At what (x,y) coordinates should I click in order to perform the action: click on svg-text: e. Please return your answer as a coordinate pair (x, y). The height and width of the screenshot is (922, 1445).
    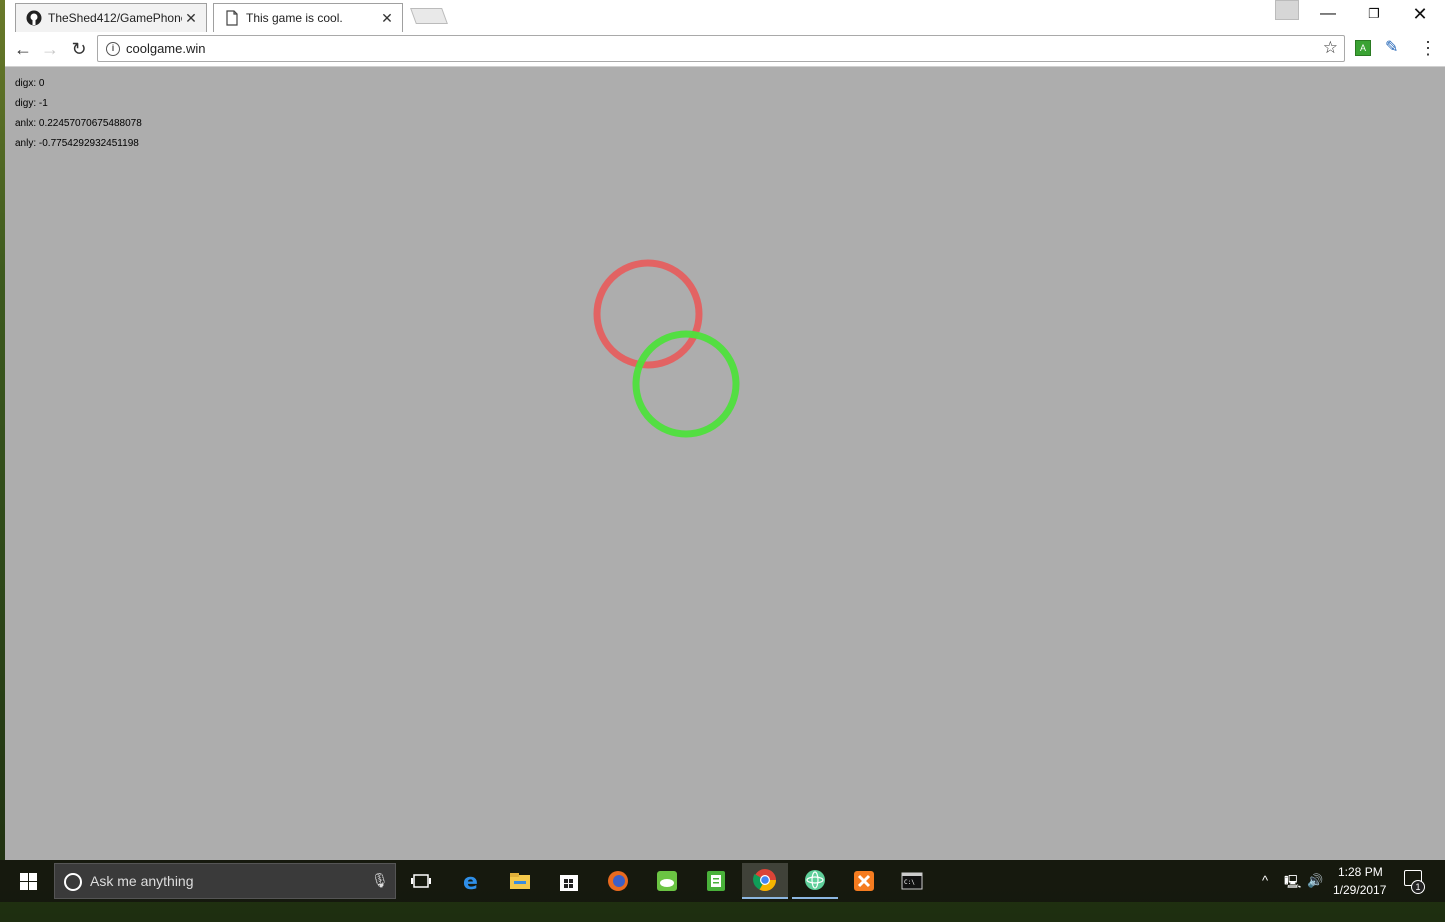
    Looking at the image, I should click on (470, 881).